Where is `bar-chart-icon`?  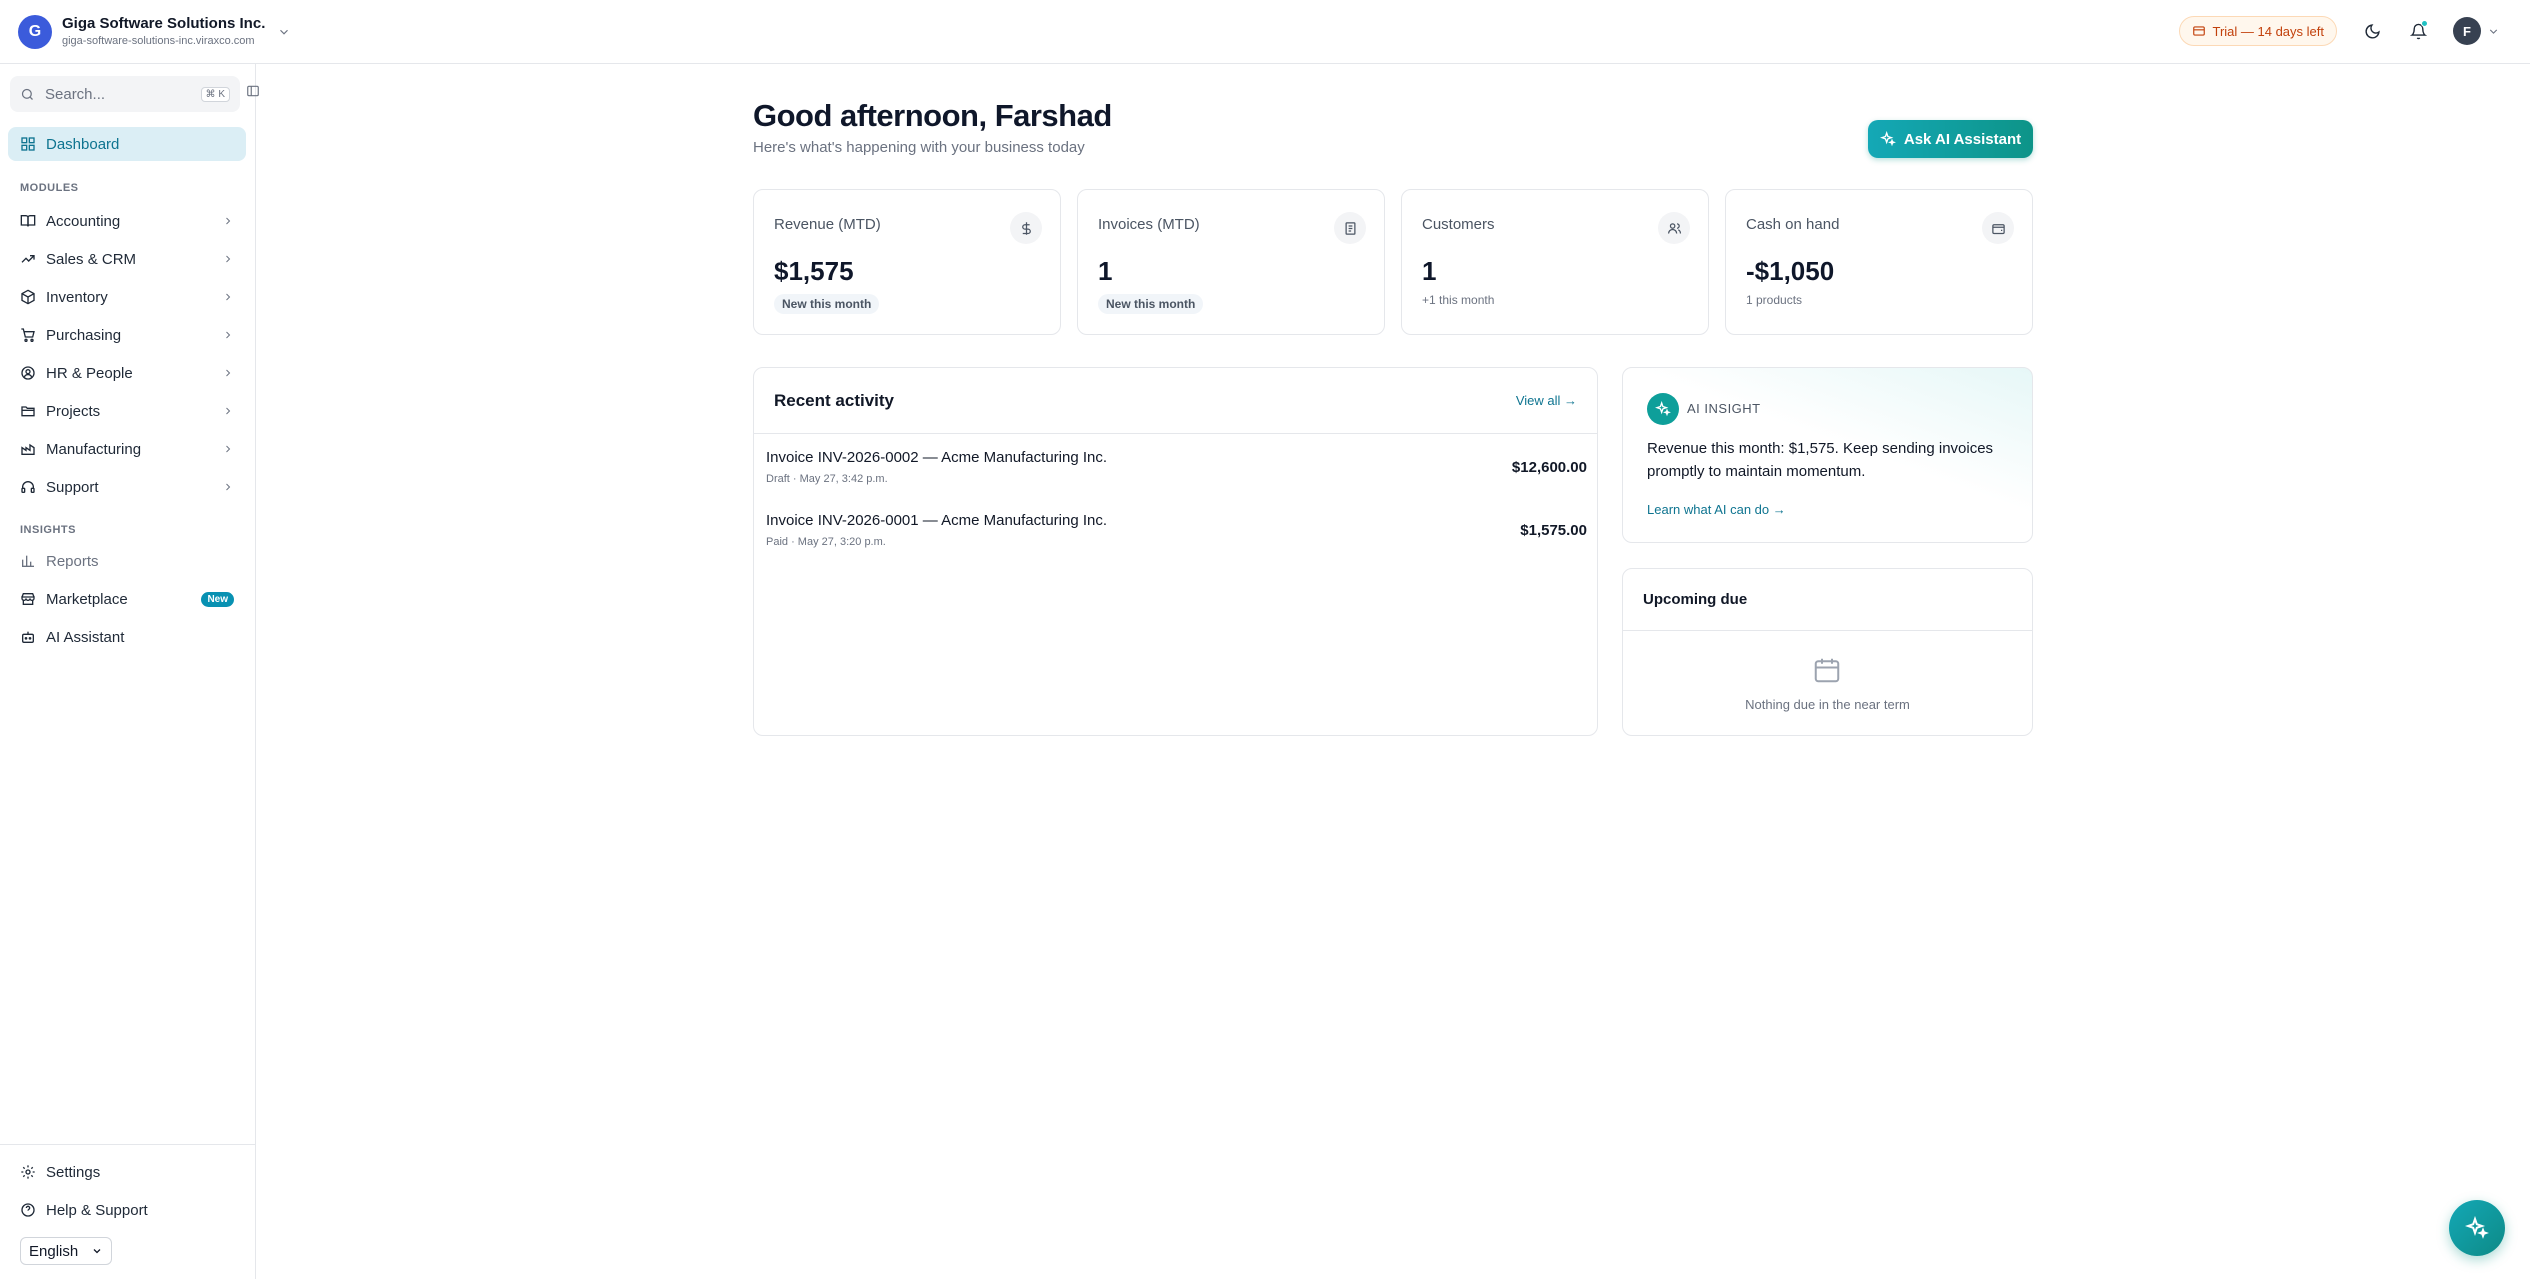 bar-chart-icon is located at coordinates (28, 561).